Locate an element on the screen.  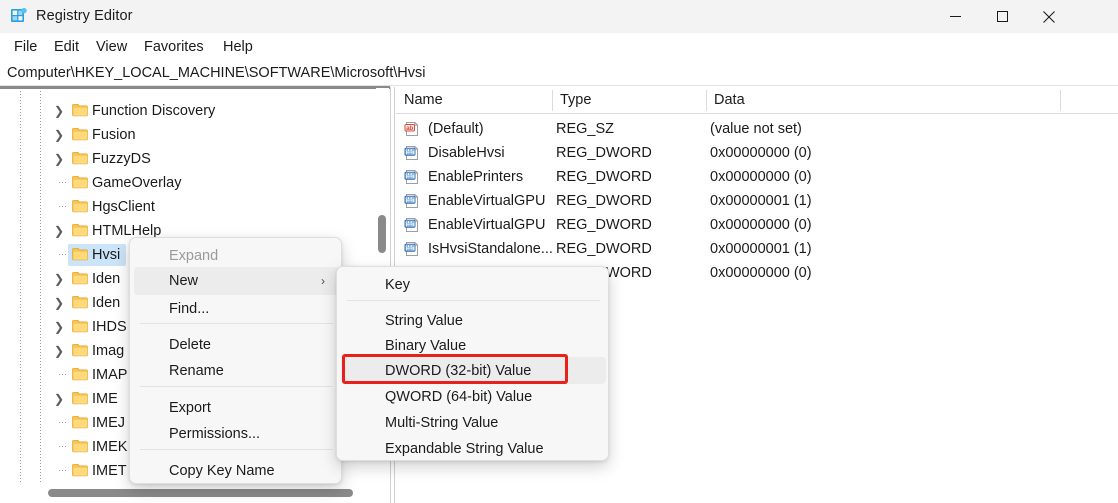
tree-item-fusion: ❯ Fusion is located at coordinates (195, 135).